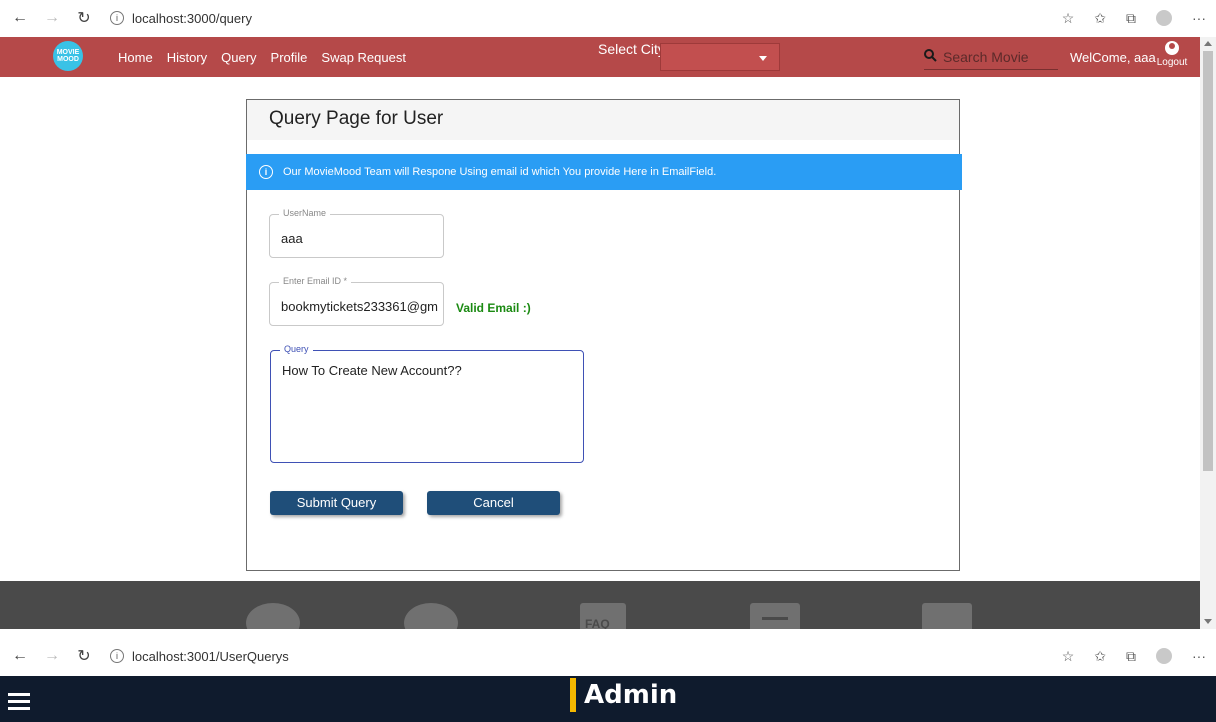 This screenshot has height=722, width=1216. I want to click on faq-label: FAQ, so click(597, 623).